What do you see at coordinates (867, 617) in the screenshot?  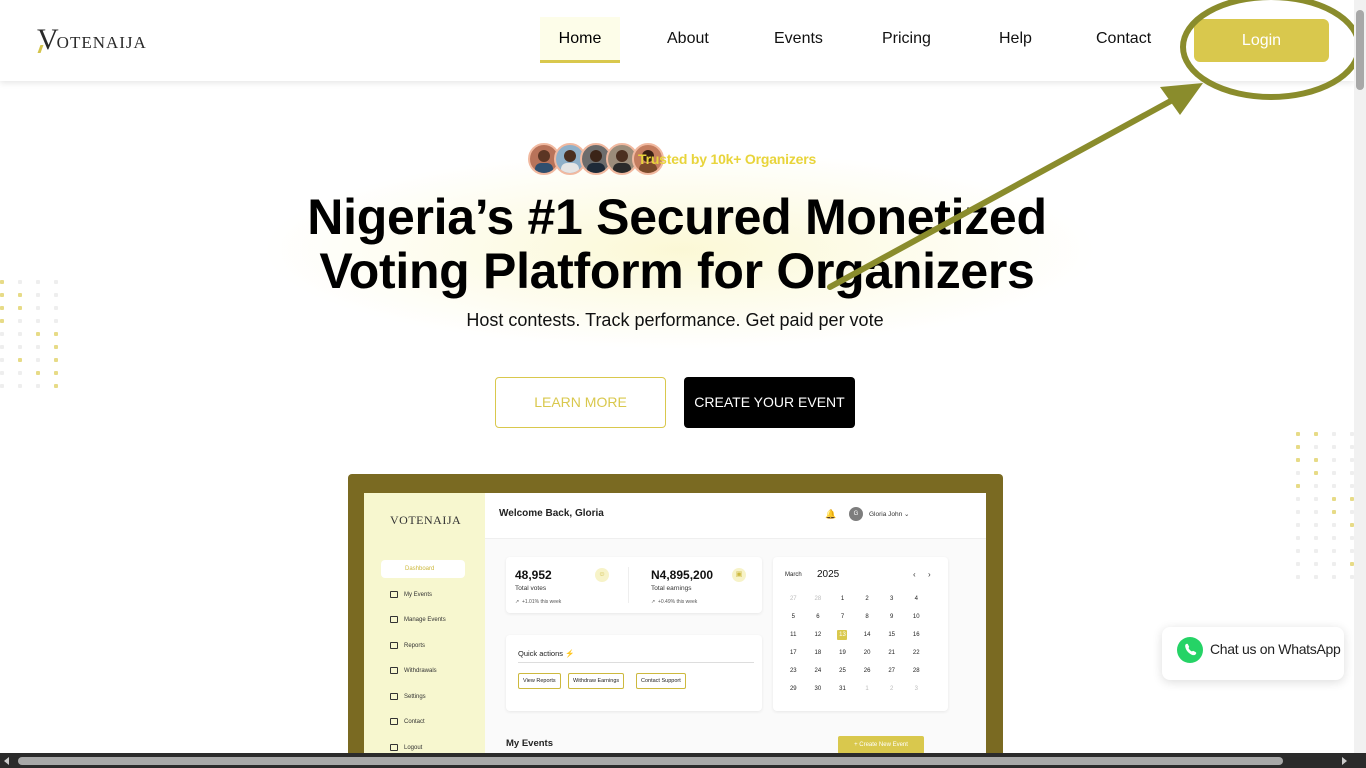 I see `calendar-day: 8` at bounding box center [867, 617].